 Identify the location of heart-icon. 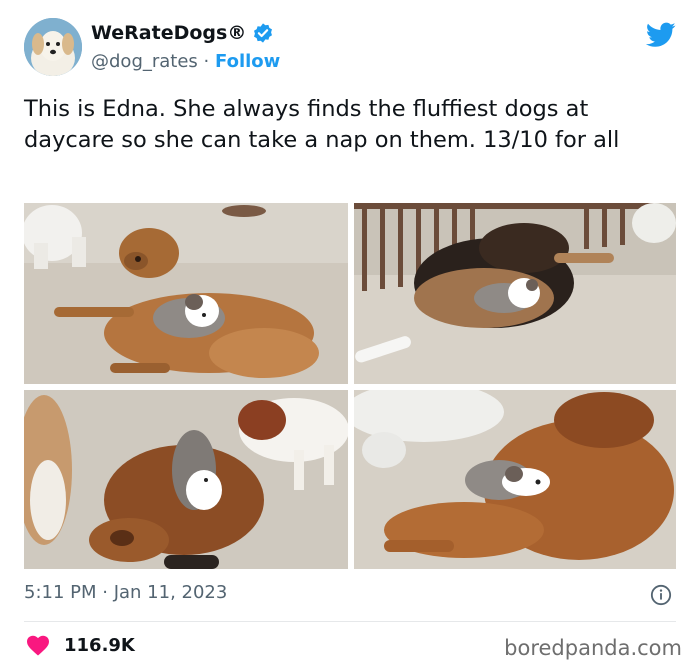
(38, 645).